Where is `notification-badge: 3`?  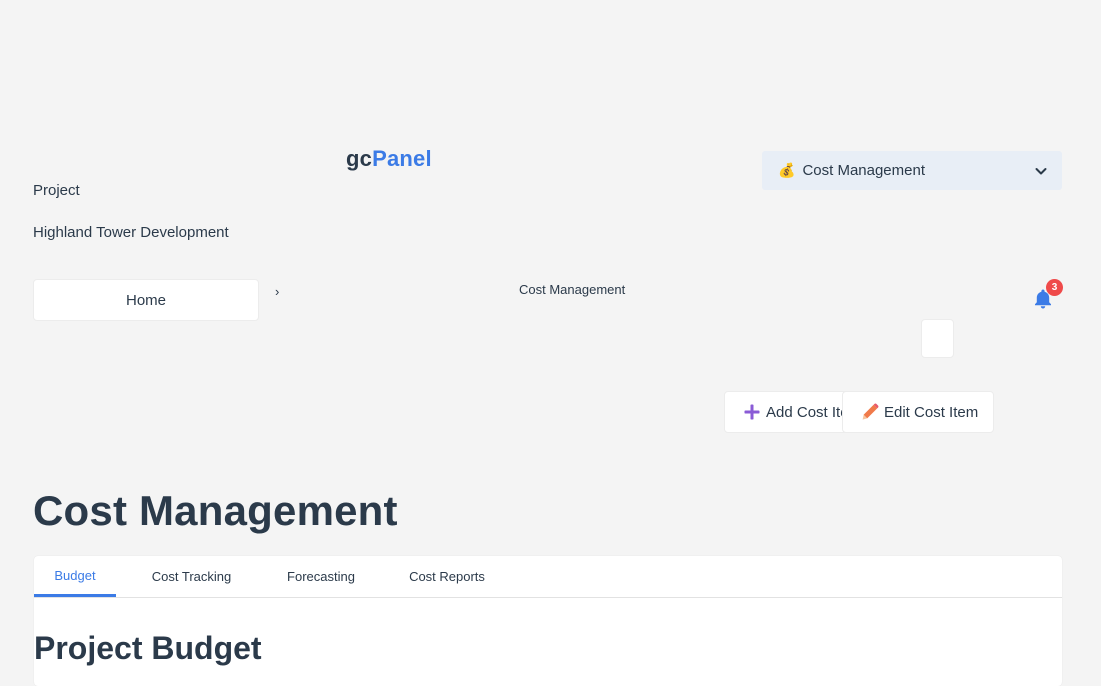 notification-badge: 3 is located at coordinates (1054, 287).